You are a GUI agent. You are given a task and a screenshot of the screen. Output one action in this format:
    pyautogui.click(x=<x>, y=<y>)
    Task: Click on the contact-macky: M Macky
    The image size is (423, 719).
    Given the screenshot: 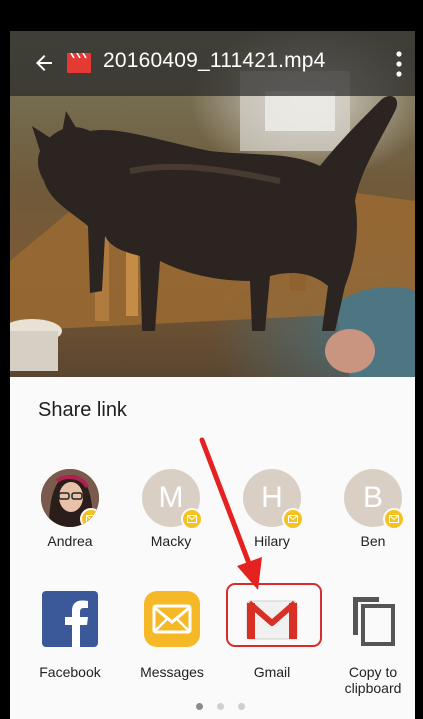 What is the action you would take?
    pyautogui.click(x=171, y=509)
    